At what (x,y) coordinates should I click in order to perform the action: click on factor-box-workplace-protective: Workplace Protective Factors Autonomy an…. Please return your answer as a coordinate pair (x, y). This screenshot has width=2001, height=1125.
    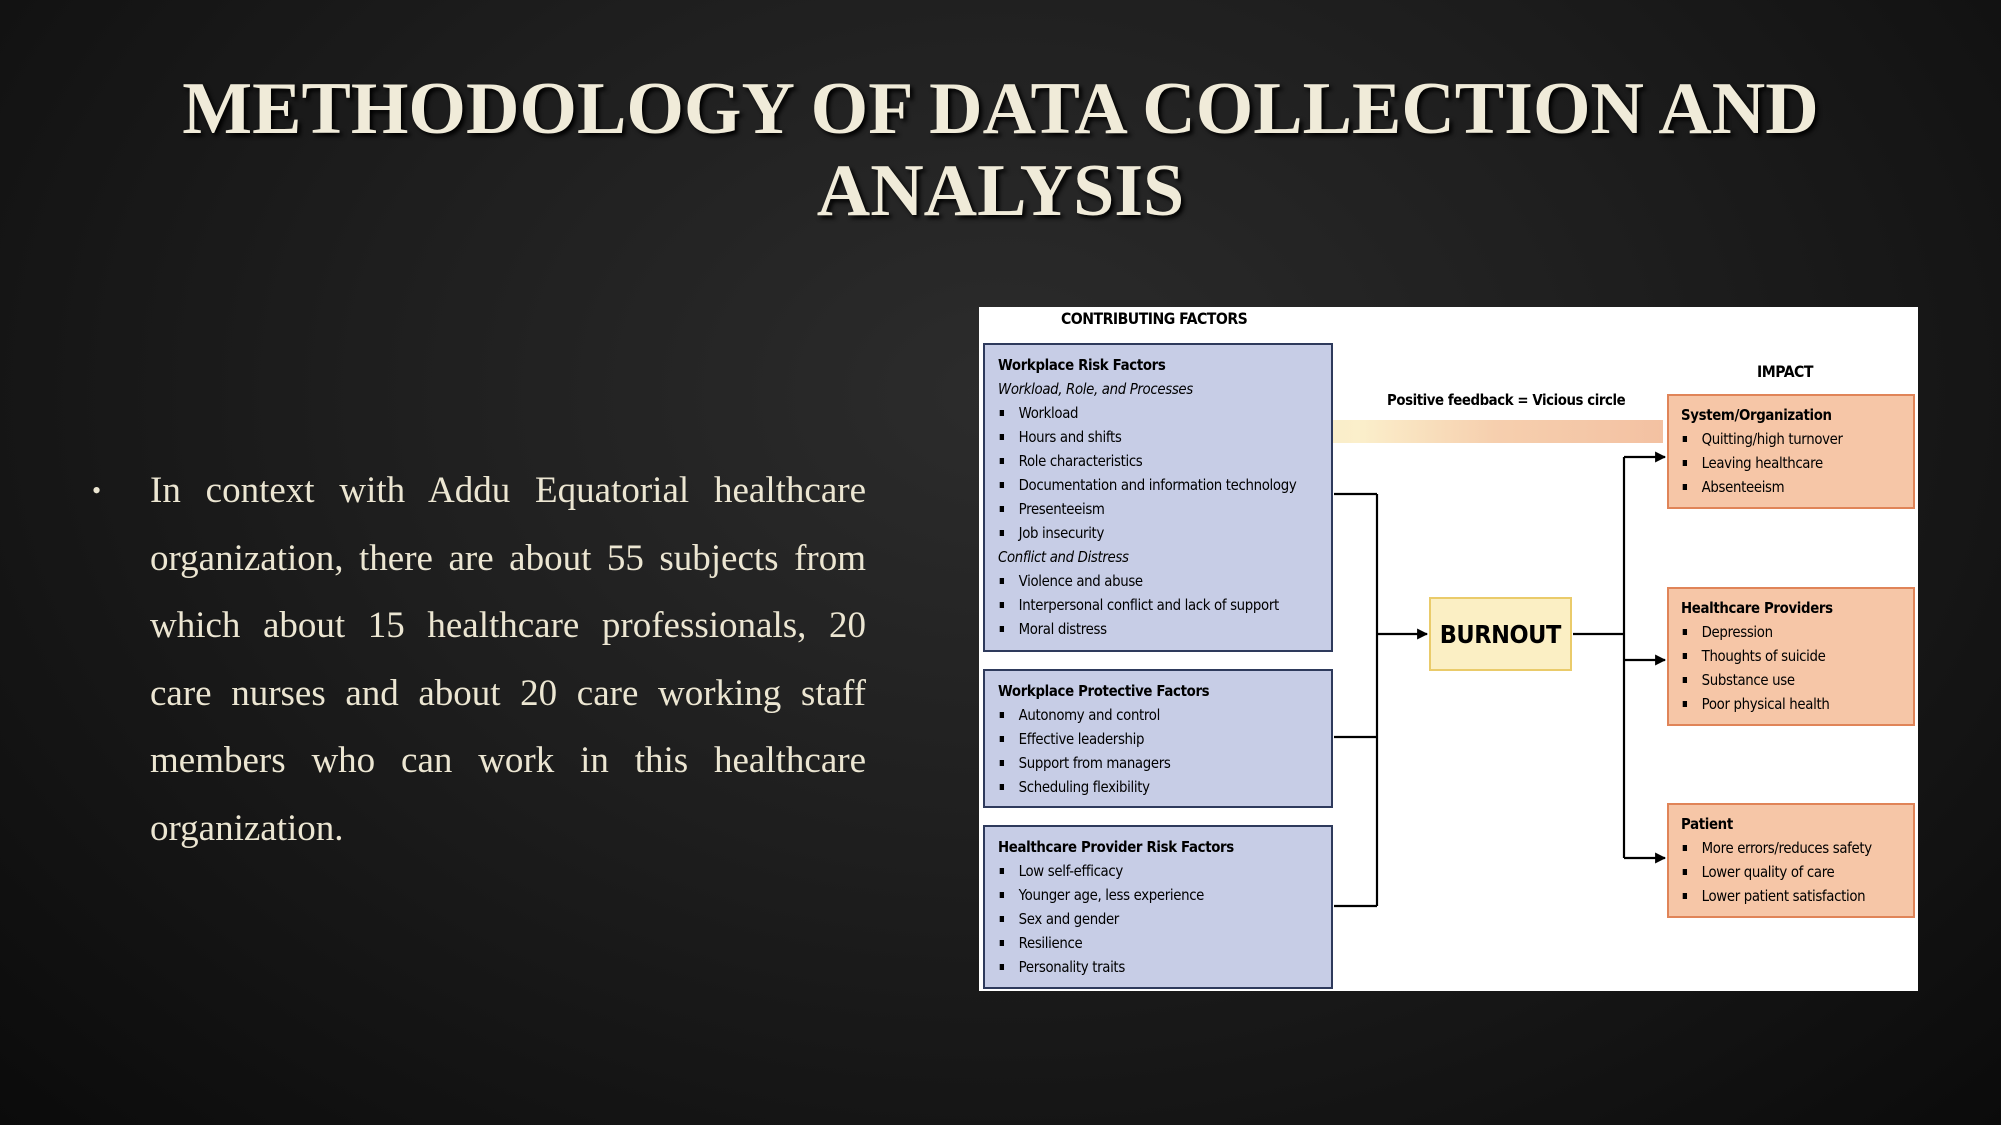
    Looking at the image, I should click on (1158, 738).